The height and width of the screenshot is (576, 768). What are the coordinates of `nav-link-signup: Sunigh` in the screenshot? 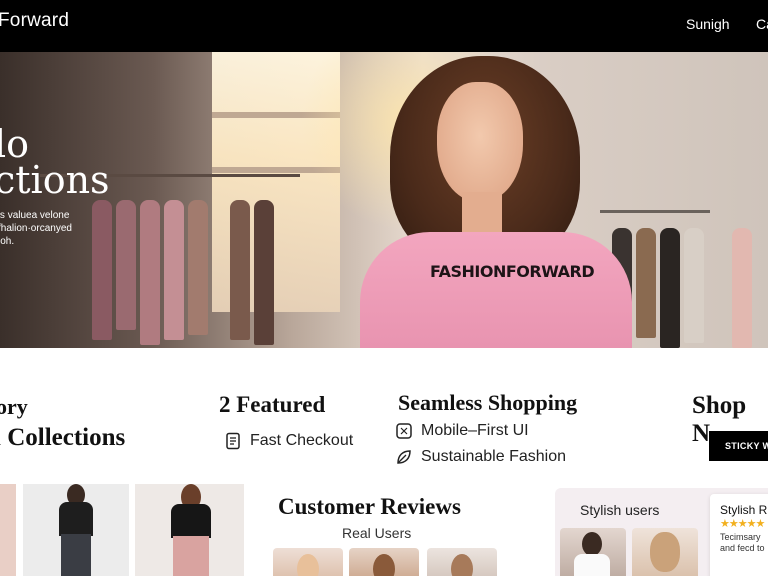 It's located at (708, 24).